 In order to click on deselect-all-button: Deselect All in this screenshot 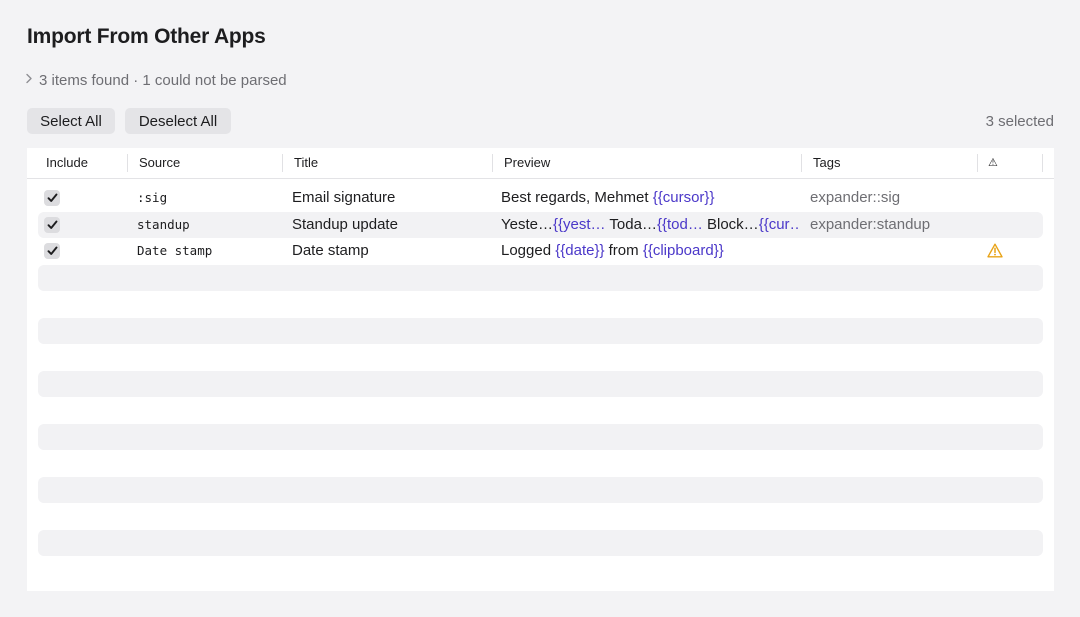, I will do `click(178, 121)`.